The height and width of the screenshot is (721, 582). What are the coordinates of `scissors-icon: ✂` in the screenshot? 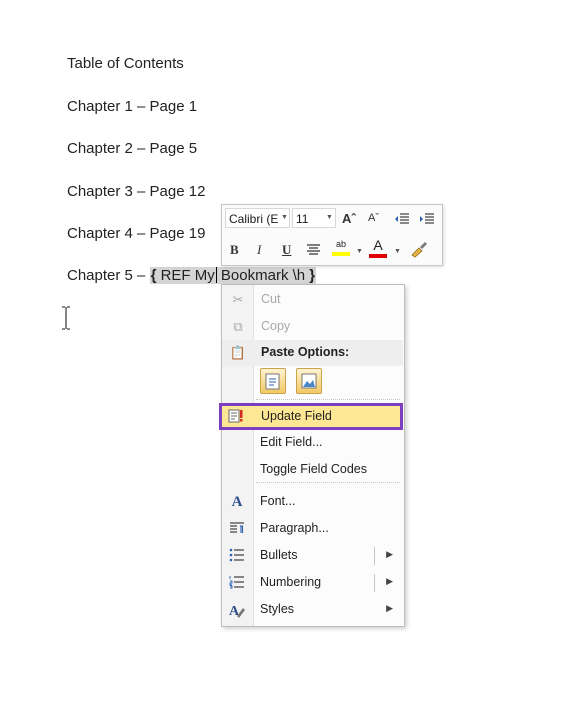 It's located at (238, 299).